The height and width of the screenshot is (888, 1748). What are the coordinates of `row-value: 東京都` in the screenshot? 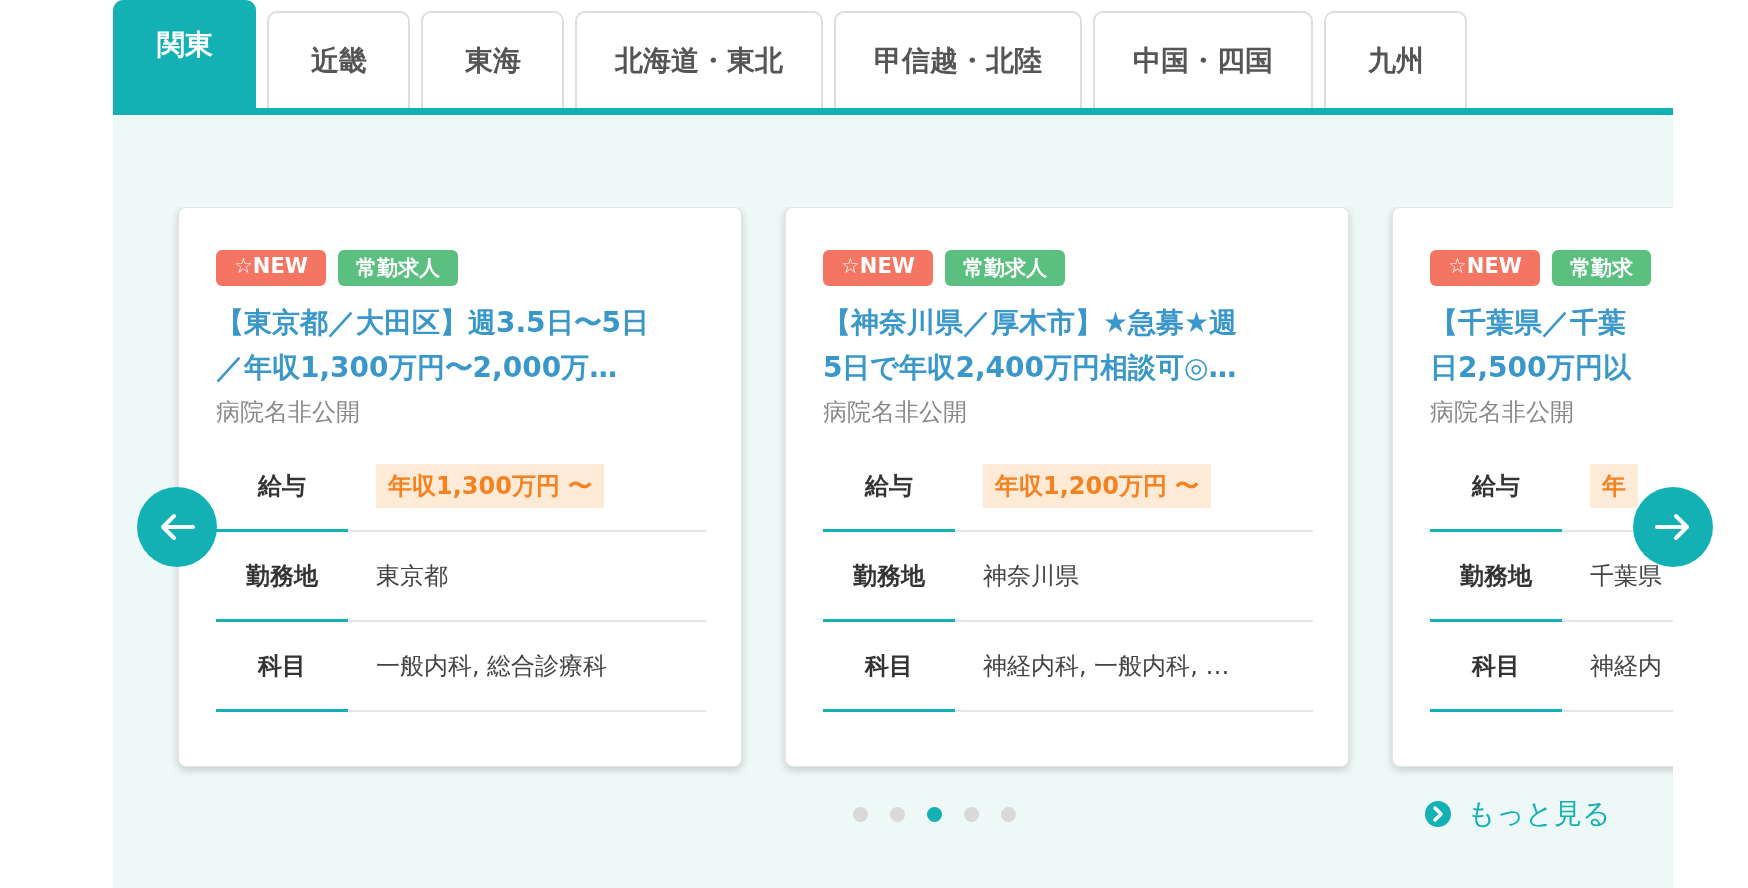 It's located at (412, 576).